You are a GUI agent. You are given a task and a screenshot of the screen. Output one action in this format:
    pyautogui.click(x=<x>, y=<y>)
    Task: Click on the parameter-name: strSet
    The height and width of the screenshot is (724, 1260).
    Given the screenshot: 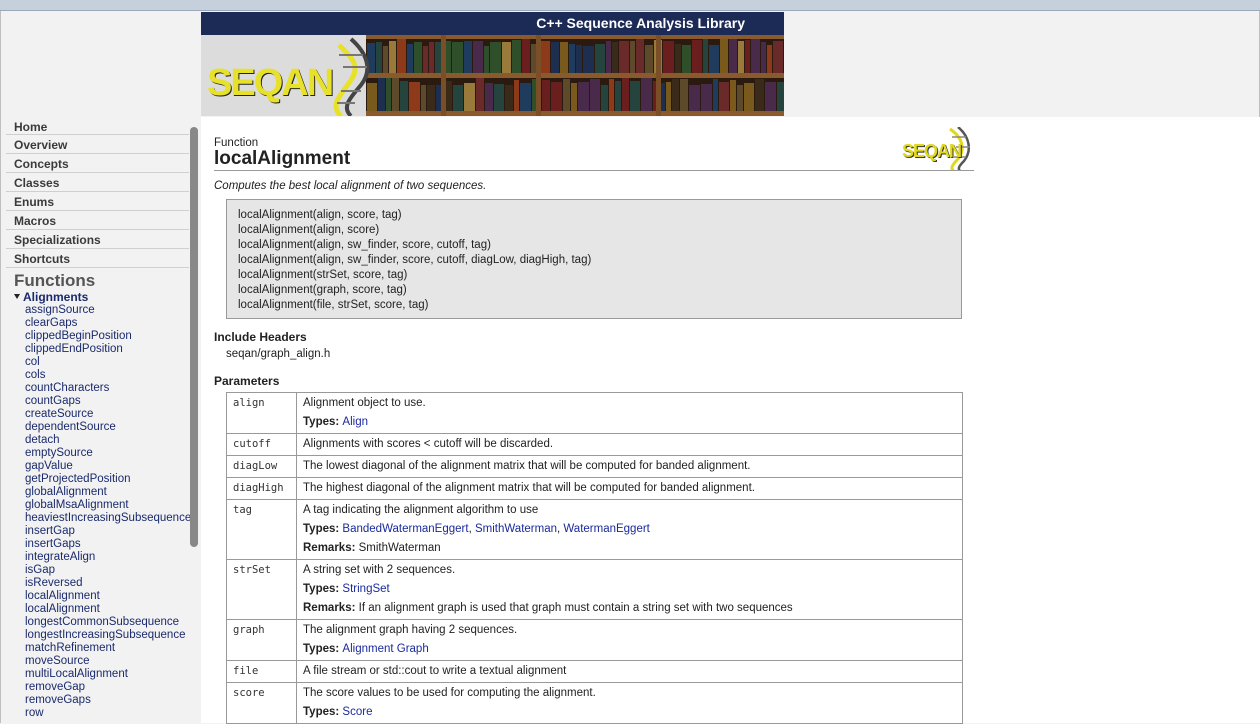 What is the action you would take?
    pyautogui.click(x=261, y=589)
    